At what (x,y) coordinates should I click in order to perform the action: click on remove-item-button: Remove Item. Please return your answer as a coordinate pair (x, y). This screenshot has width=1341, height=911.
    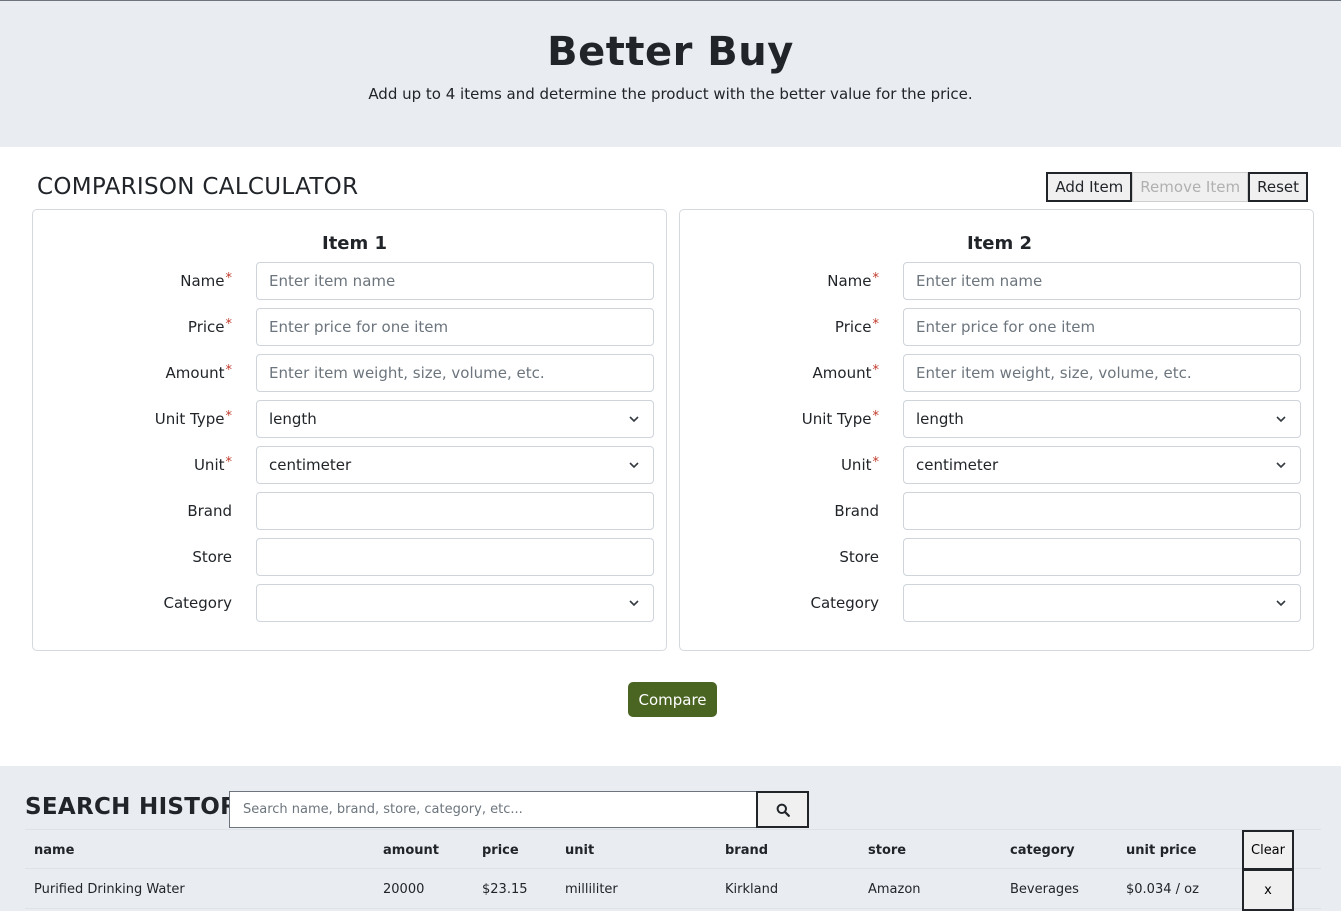
    Looking at the image, I should click on (1190, 187).